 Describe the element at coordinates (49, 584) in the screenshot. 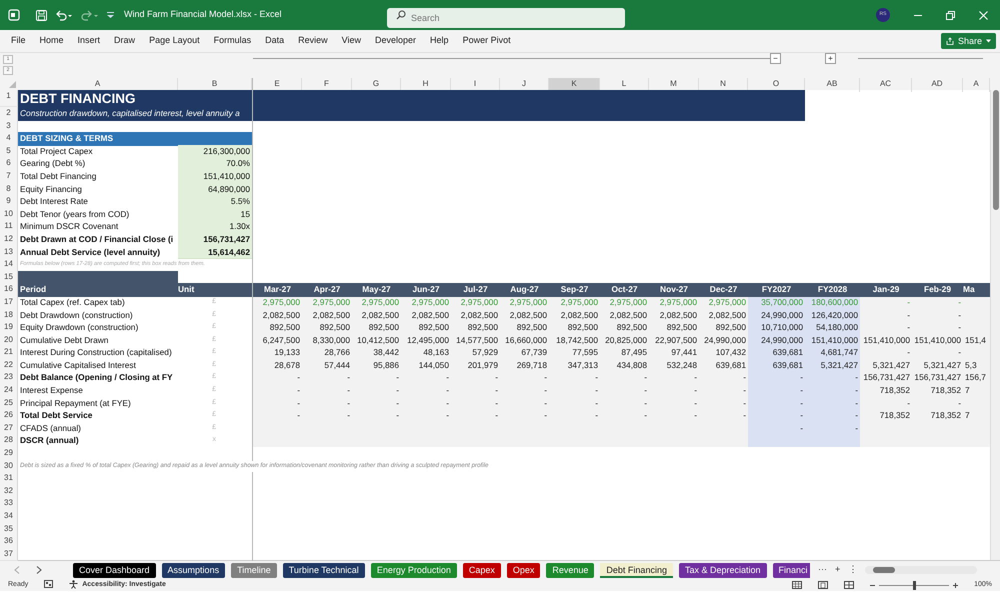

I see `macro-icon` at that location.